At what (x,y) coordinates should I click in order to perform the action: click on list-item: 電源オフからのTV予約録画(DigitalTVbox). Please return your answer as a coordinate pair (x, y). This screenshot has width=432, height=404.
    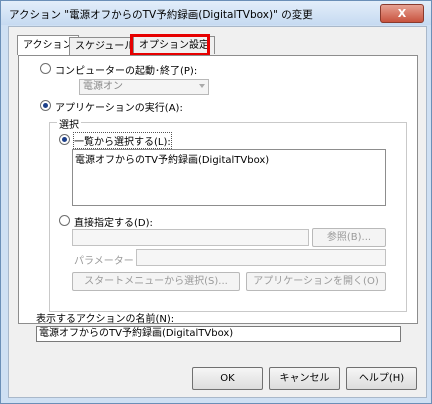
    Looking at the image, I should click on (172, 158).